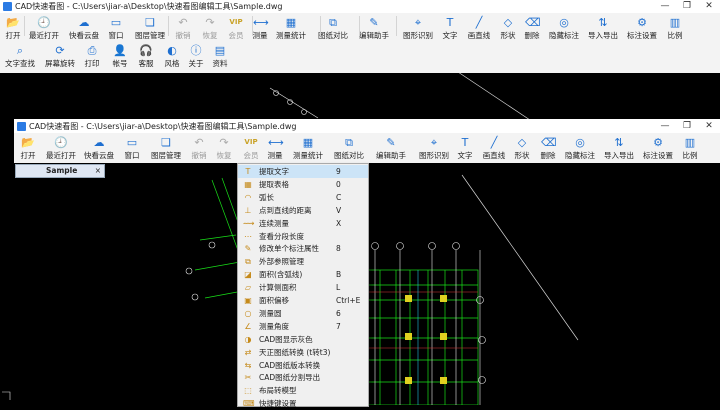 The height and width of the screenshot is (410, 720). Describe the element at coordinates (308, 155) in the screenshot. I see `toolbar-label: 测量统计` at that location.